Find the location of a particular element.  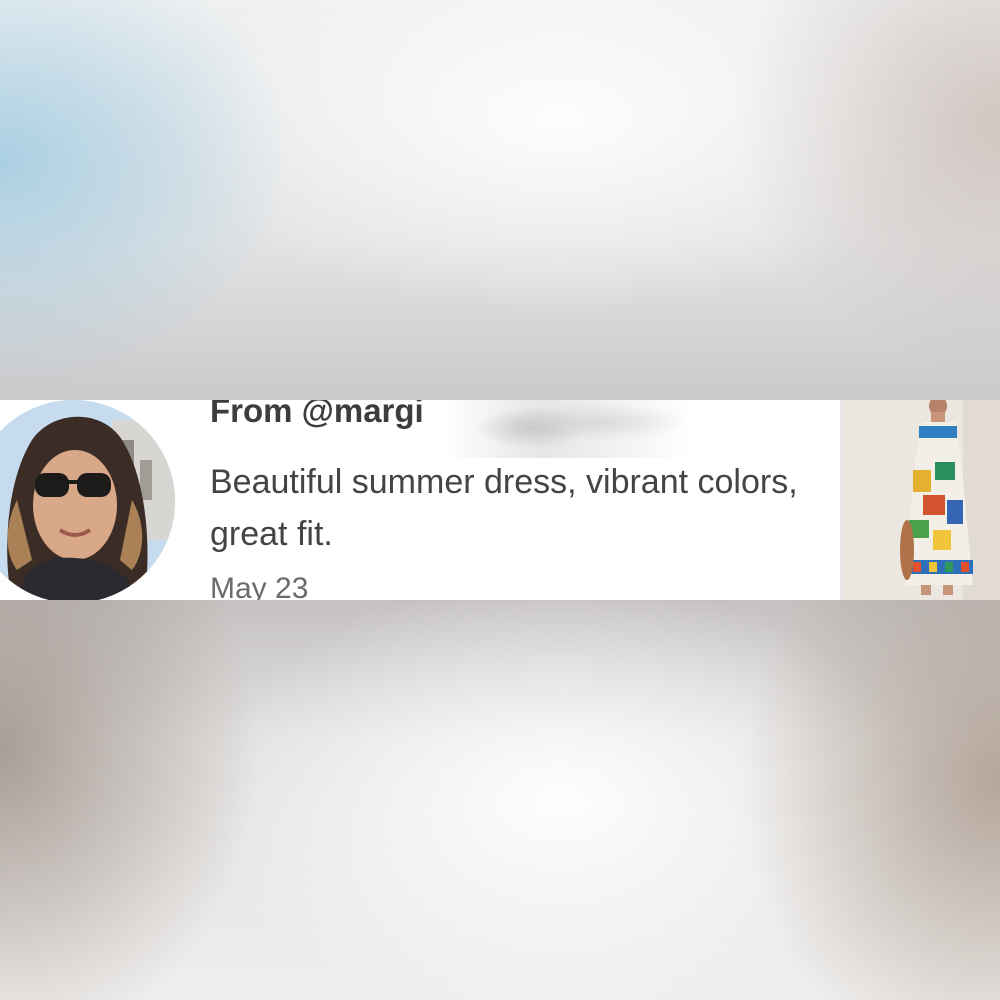

review-date: May 23 is located at coordinates (259, 586).